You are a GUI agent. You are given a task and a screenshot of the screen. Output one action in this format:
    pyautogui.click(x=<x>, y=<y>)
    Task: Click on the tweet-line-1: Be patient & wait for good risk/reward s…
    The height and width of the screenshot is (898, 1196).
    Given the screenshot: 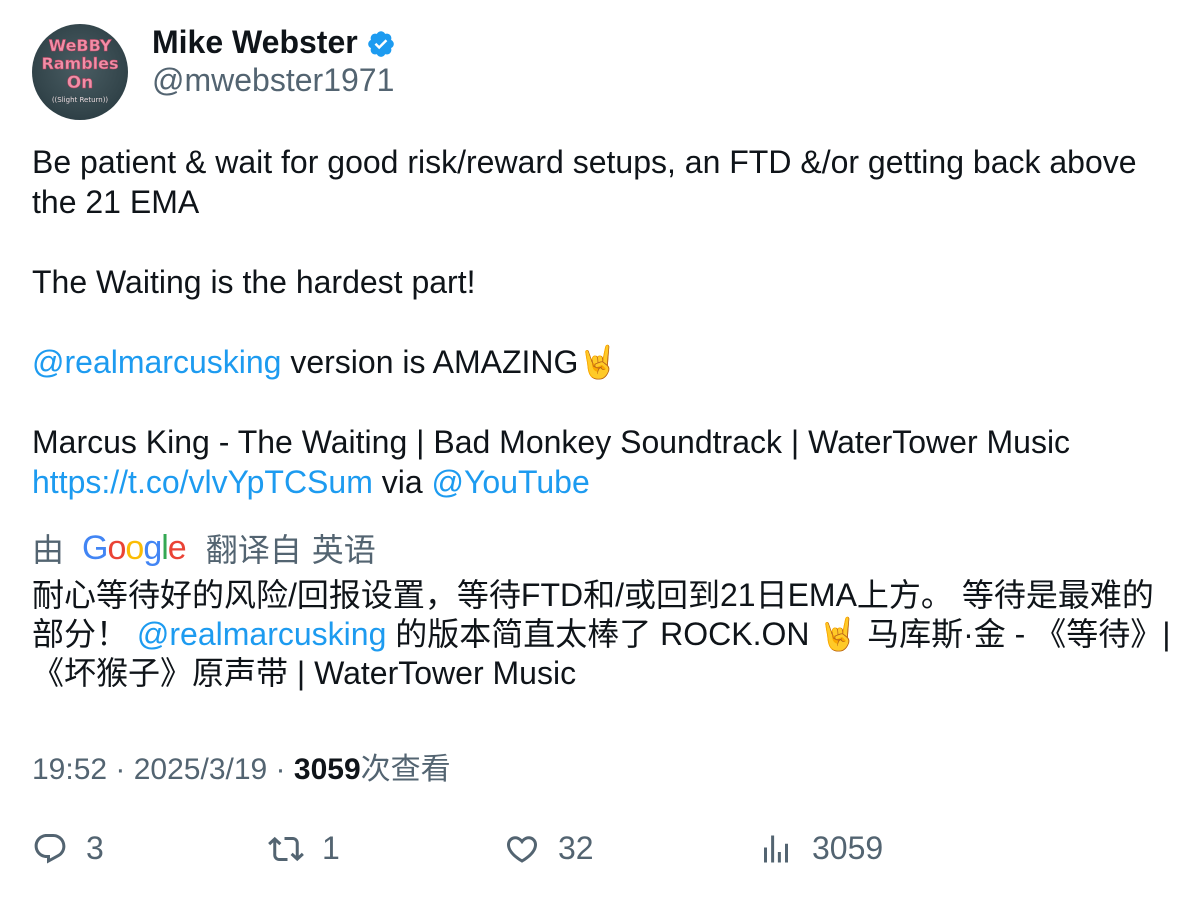 What is the action you would take?
    pyautogui.click(x=584, y=182)
    